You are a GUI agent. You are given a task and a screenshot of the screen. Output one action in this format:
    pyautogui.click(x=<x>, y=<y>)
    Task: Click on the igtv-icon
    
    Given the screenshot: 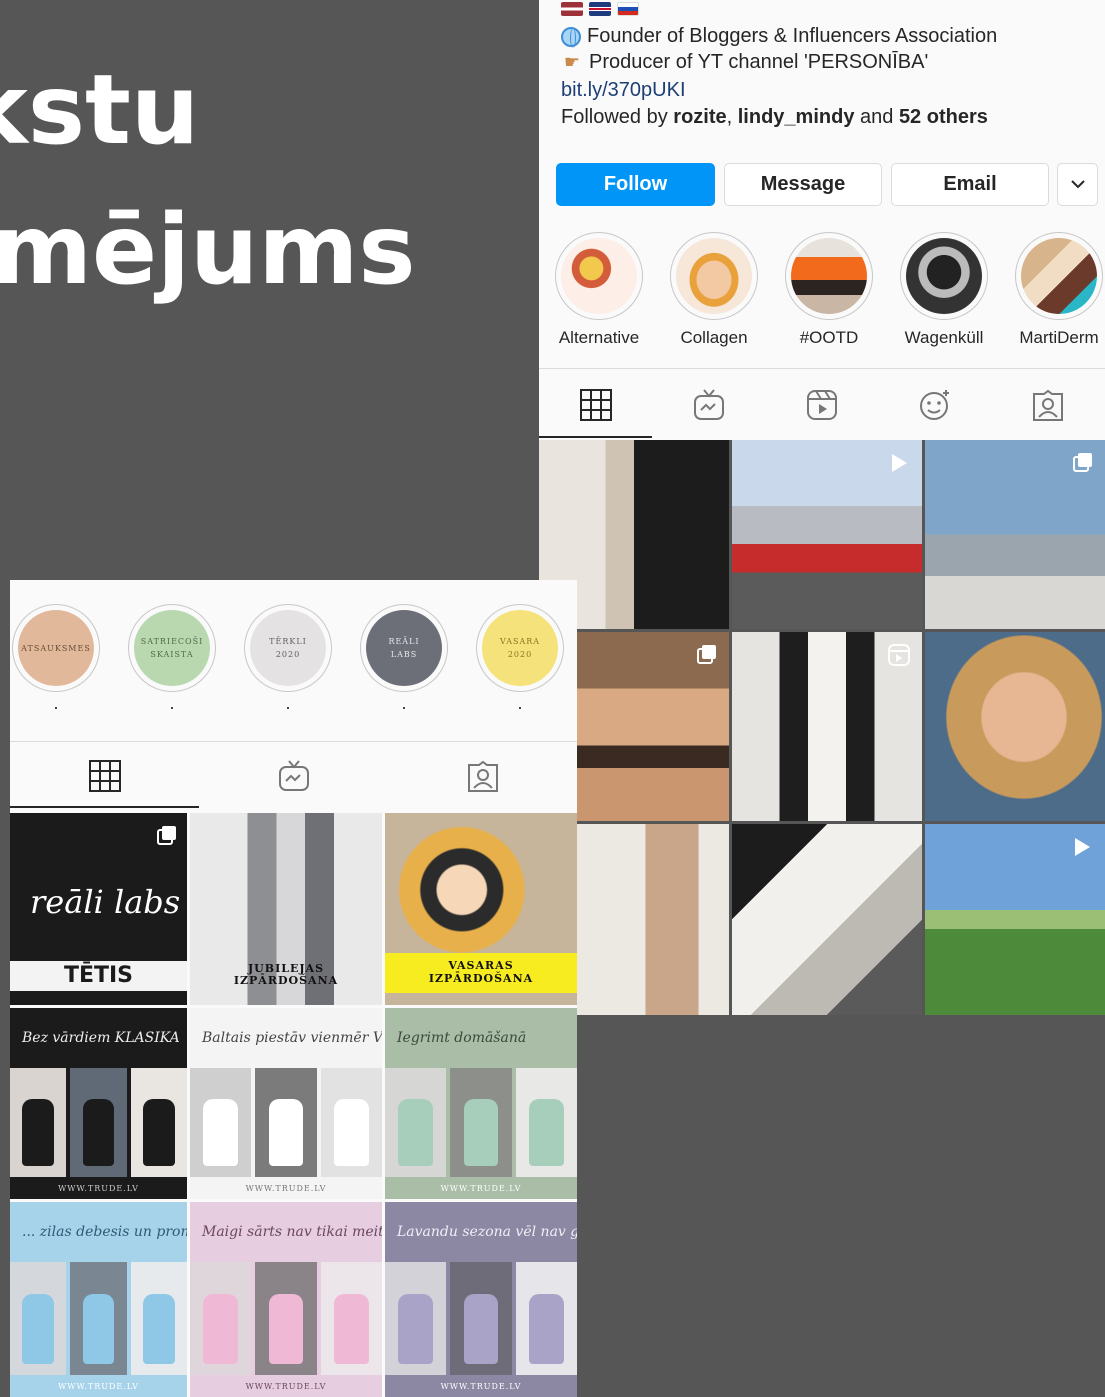 What is the action you would take?
    pyautogui.click(x=293, y=775)
    